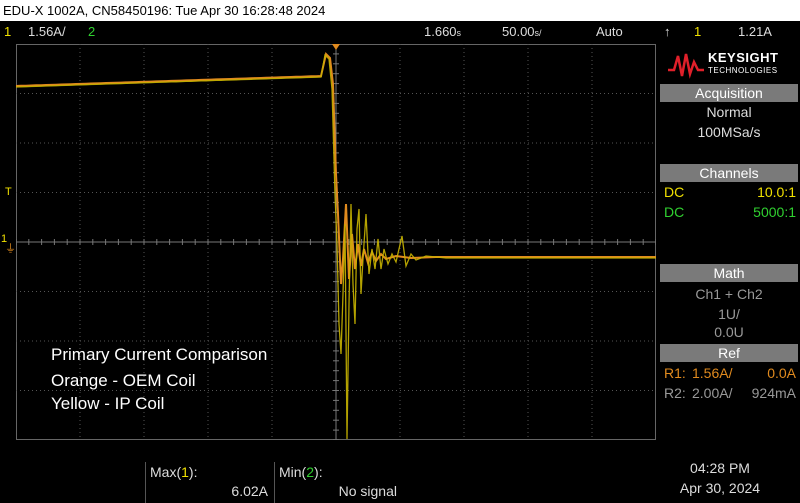 Image resolution: width=800 pixels, height=503 pixels. I want to click on trigger-edge-icon: ↑, so click(667, 31).